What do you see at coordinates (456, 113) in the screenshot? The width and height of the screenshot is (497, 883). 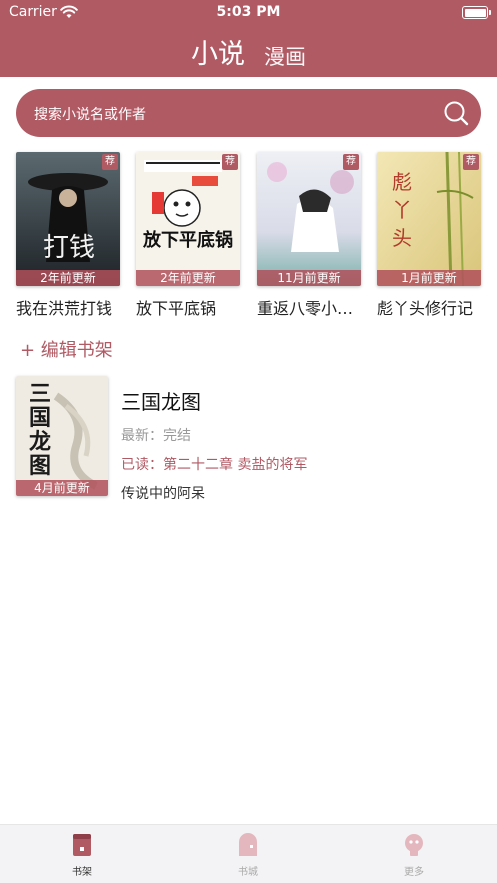 I see `search-icon` at bounding box center [456, 113].